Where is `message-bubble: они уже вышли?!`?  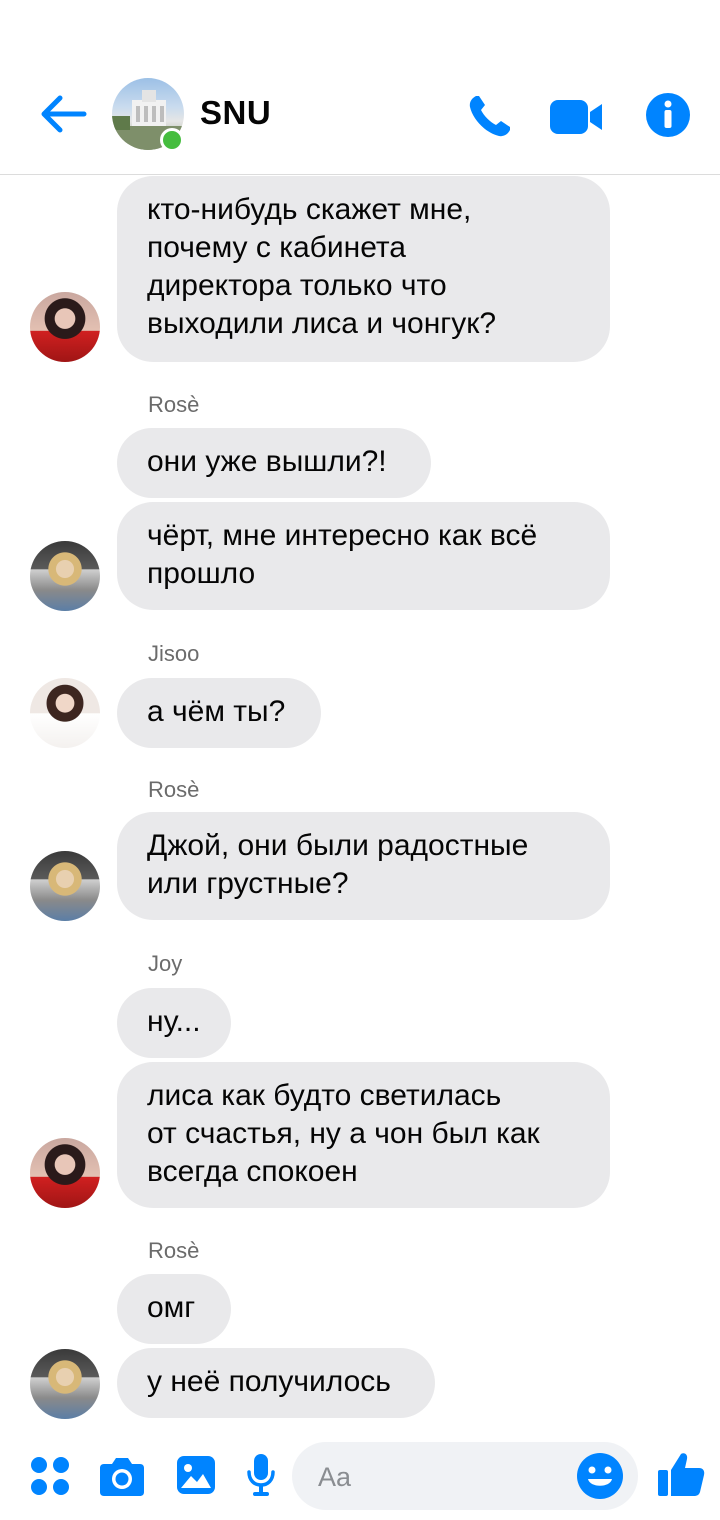
message-bubble: они уже вышли?! is located at coordinates (274, 463).